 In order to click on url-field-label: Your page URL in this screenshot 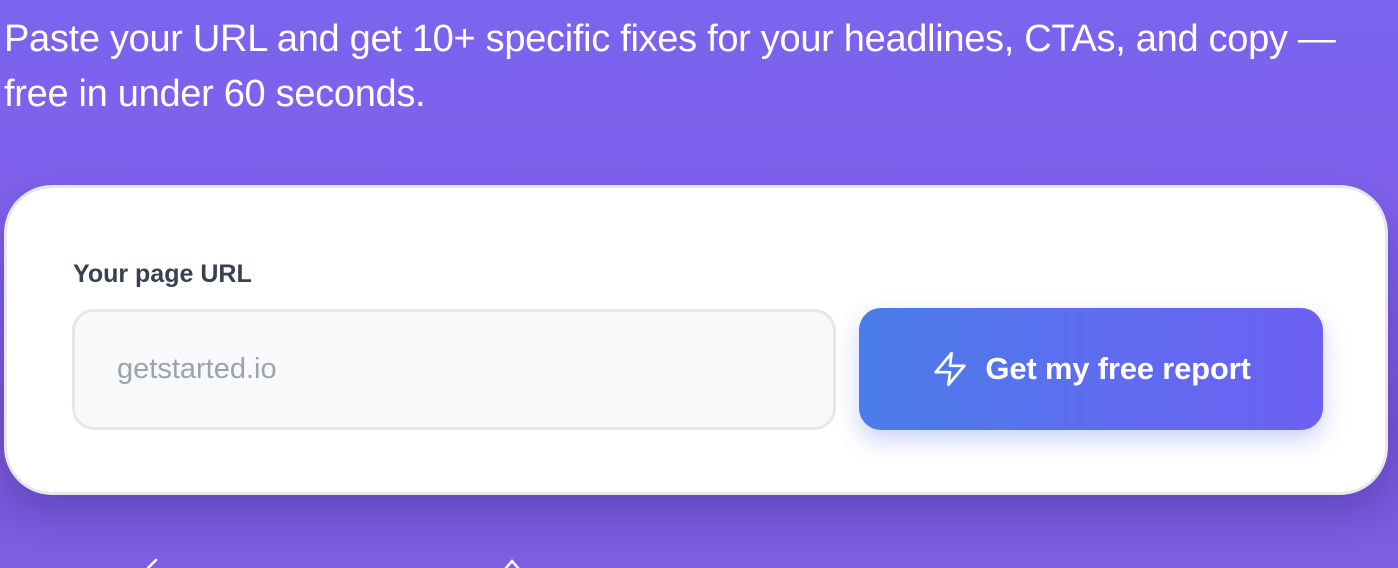, I will do `click(162, 274)`.